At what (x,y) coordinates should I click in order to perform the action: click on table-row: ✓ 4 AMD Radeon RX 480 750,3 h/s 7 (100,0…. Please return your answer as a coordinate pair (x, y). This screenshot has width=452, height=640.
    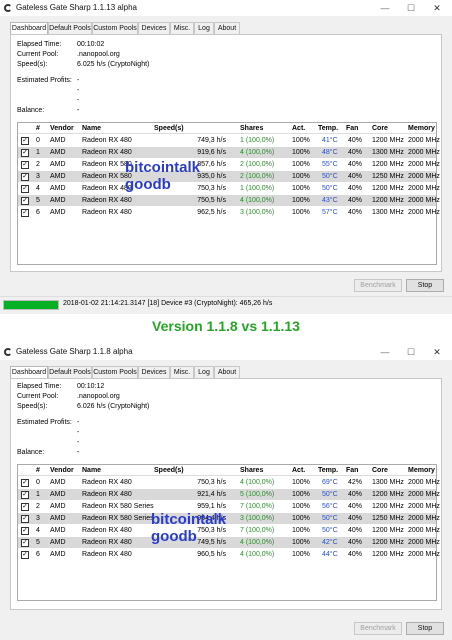
    Looking at the image, I should click on (229, 530).